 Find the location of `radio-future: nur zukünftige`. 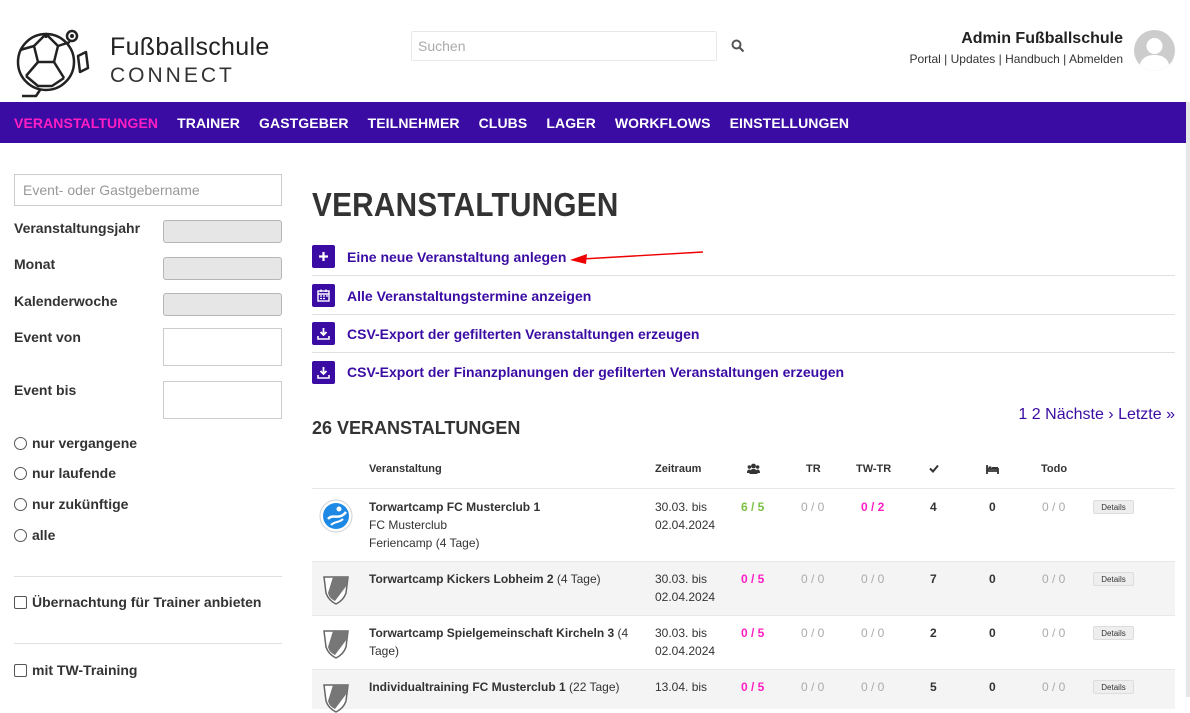

radio-future: nur zukünftige is located at coordinates (71, 504).